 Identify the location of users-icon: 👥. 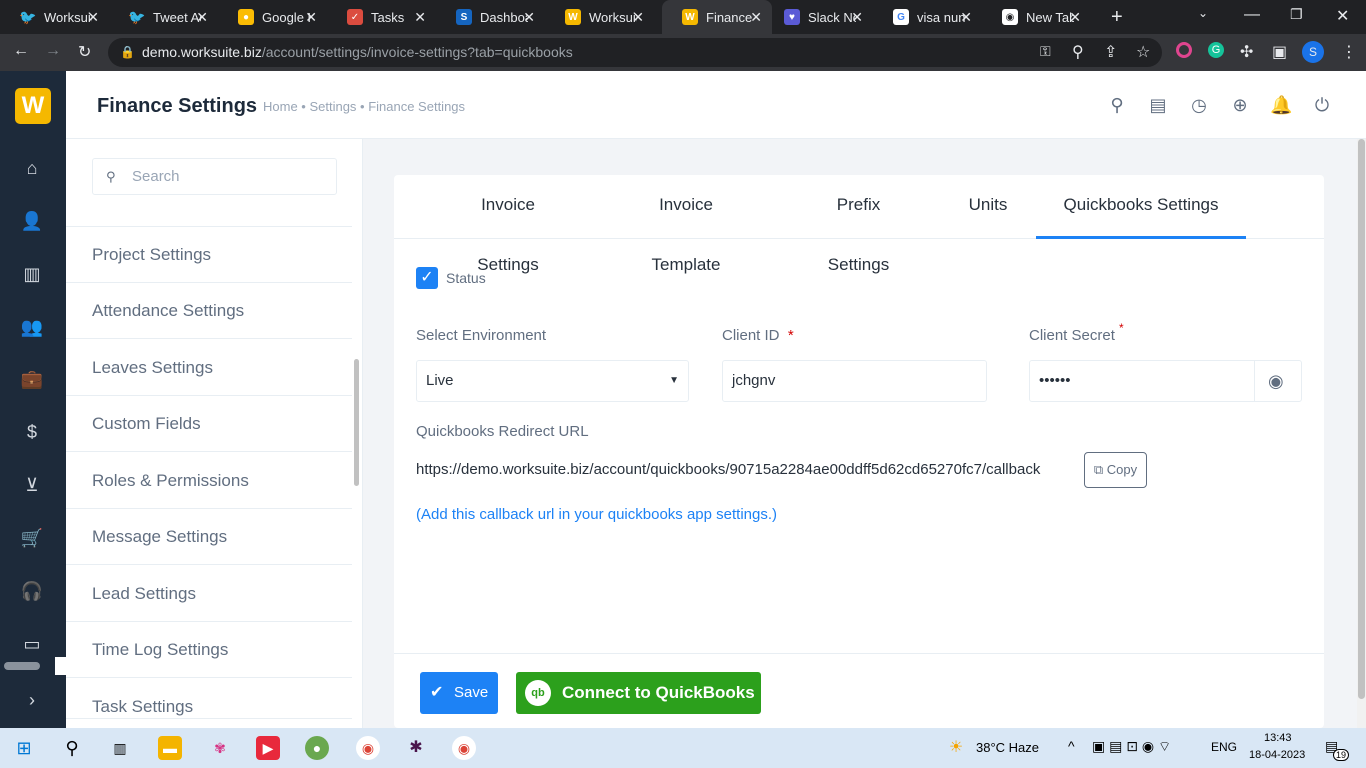
(32, 327).